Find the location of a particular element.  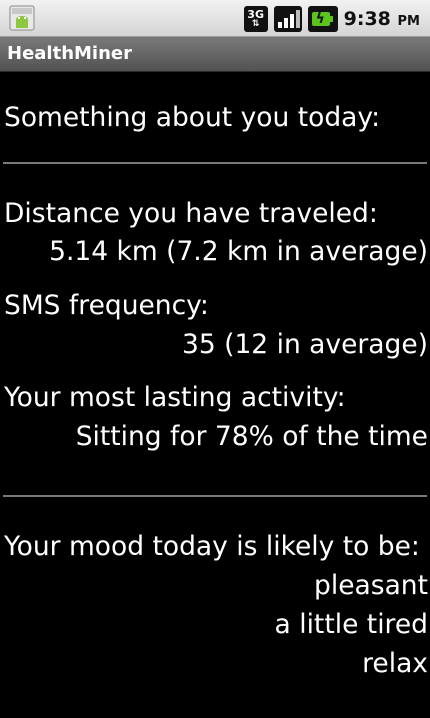

distance-value: 5.14 km (7.2 km in average) is located at coordinates (238, 251).